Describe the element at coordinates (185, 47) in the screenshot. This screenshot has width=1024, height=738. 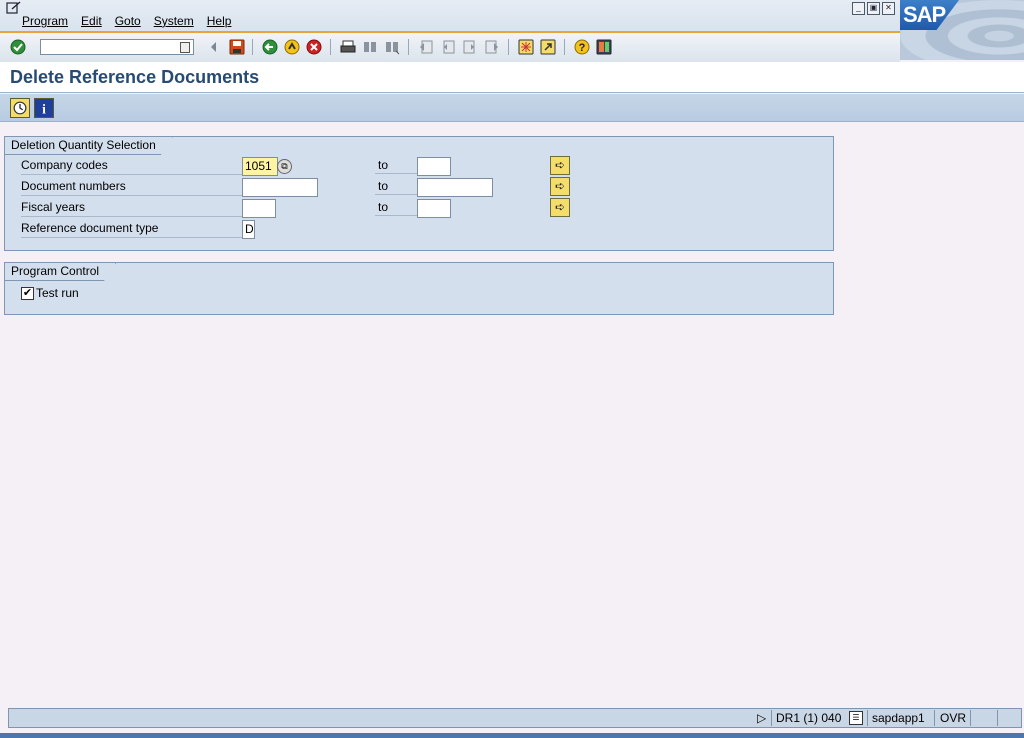
I see `command-history-icon` at that location.